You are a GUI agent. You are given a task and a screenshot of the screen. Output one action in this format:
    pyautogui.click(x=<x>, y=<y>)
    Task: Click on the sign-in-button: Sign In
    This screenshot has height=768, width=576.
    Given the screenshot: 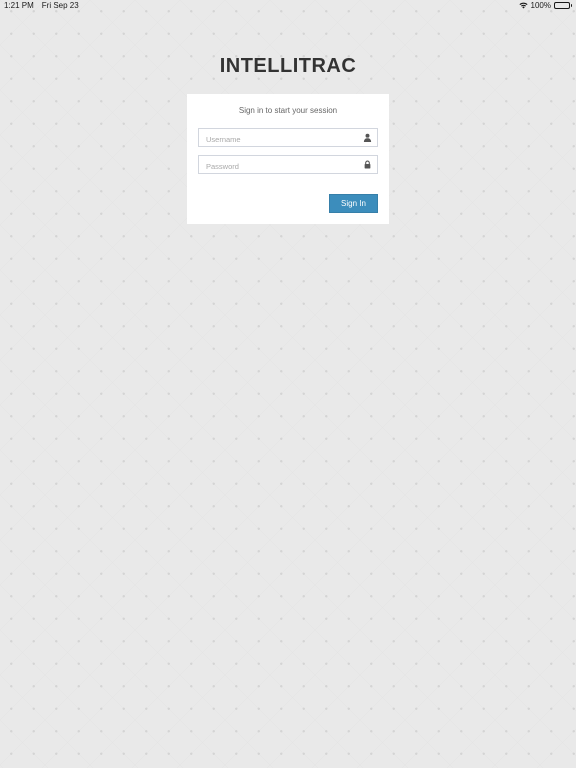 What is the action you would take?
    pyautogui.click(x=353, y=203)
    